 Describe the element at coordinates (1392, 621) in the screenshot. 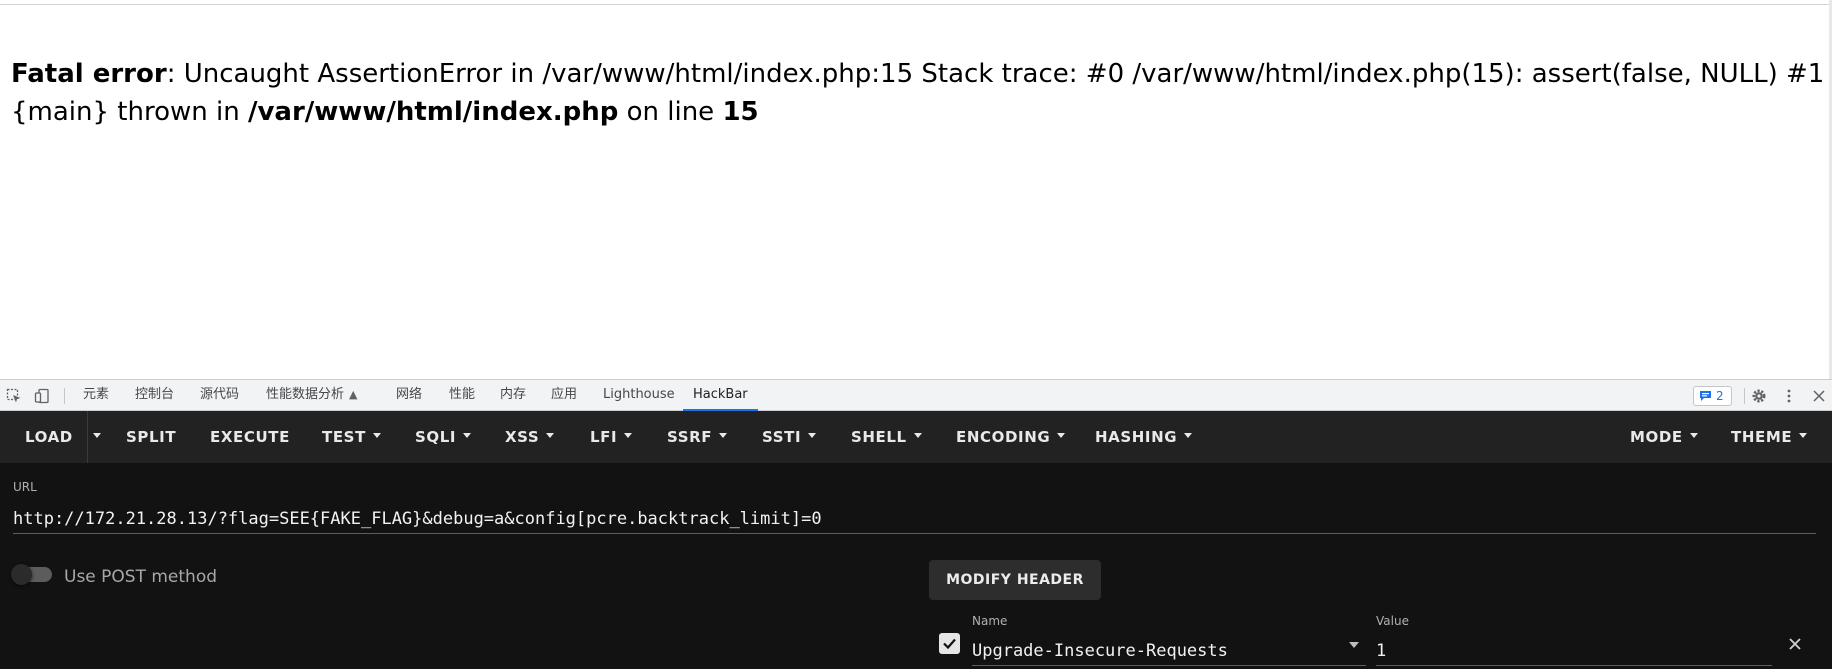

I see `header-value-label: Value` at that location.